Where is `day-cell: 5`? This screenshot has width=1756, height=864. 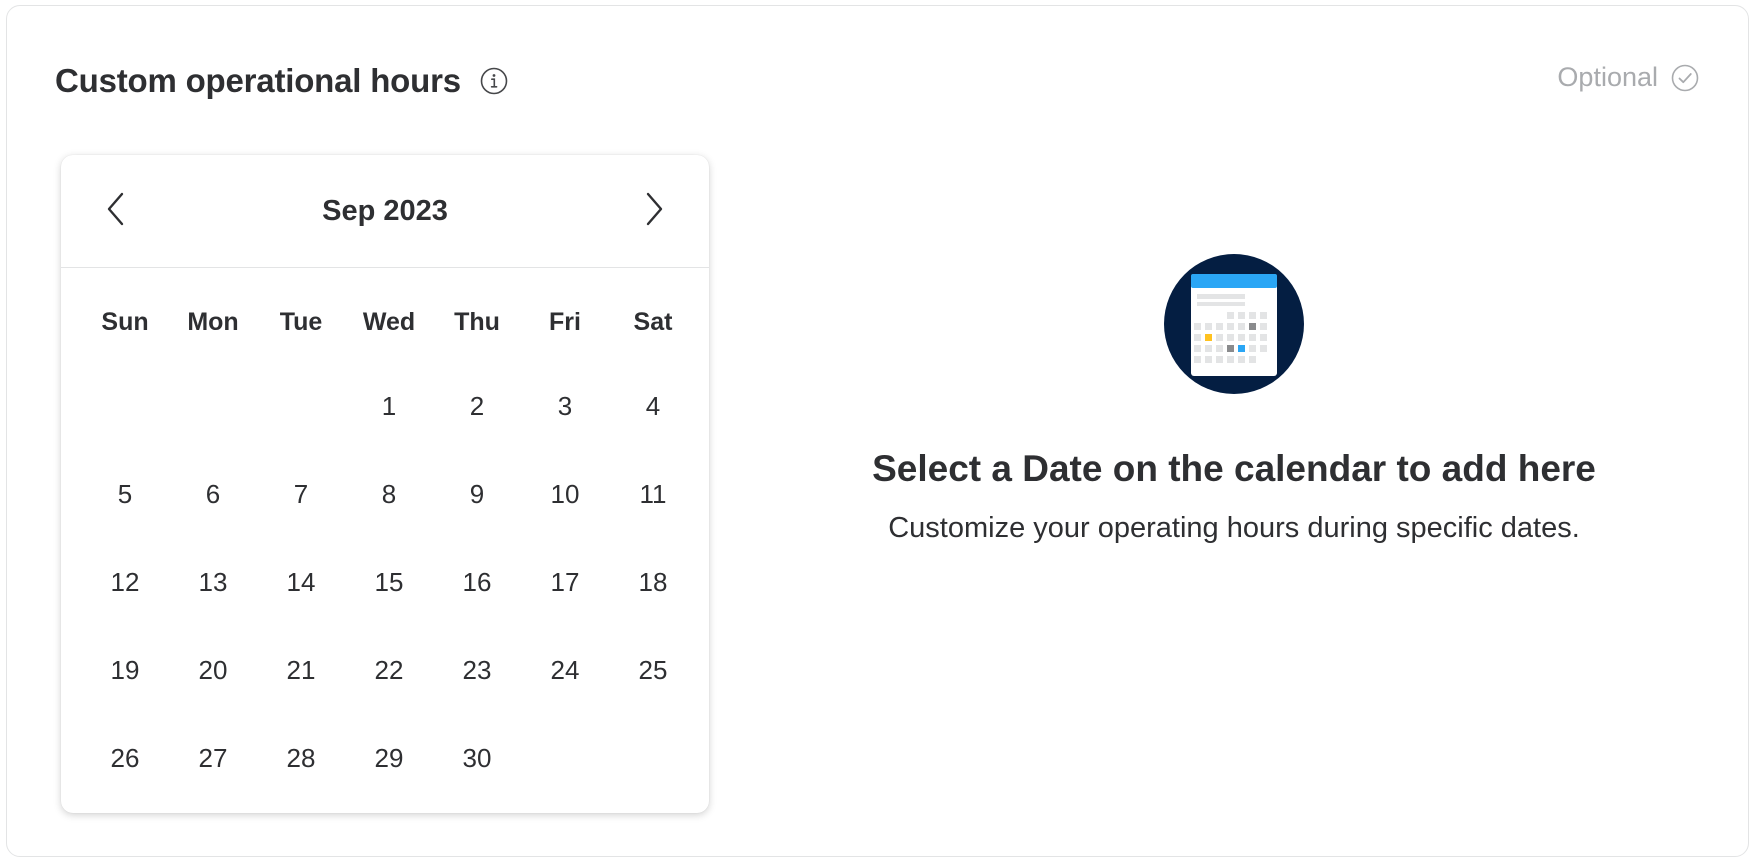
day-cell: 5 is located at coordinates (125, 494).